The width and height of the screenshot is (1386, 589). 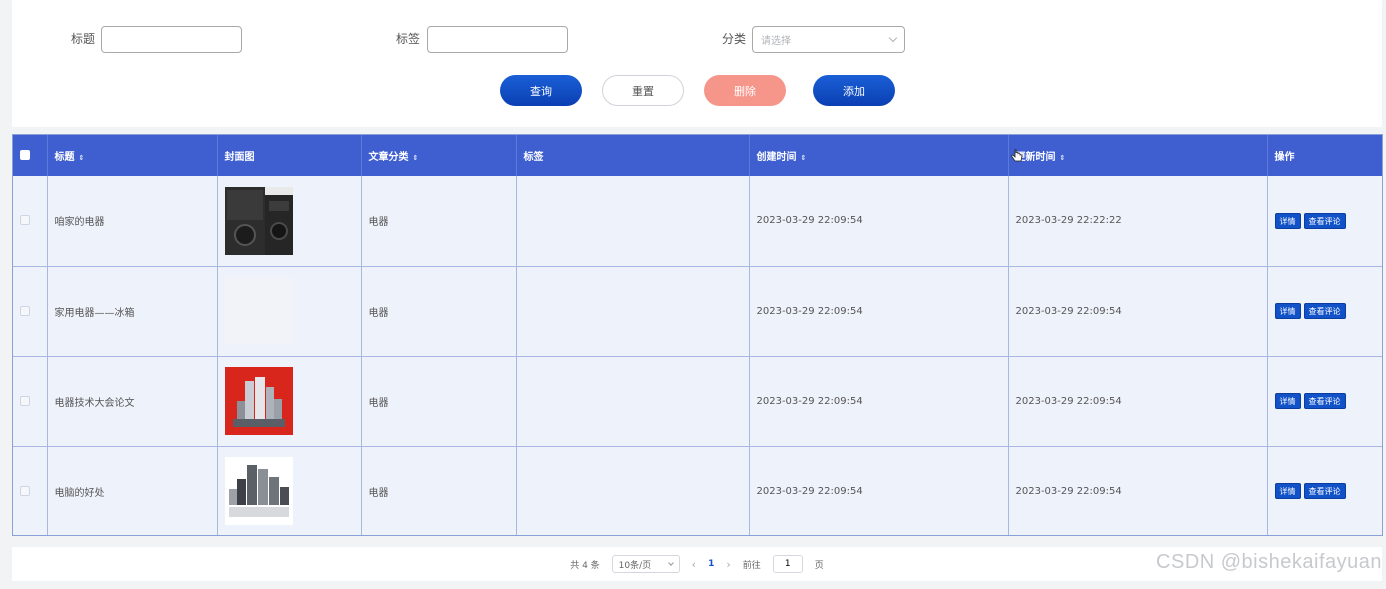 I want to click on column-header-category-label: 文章分类, so click(x=388, y=157).